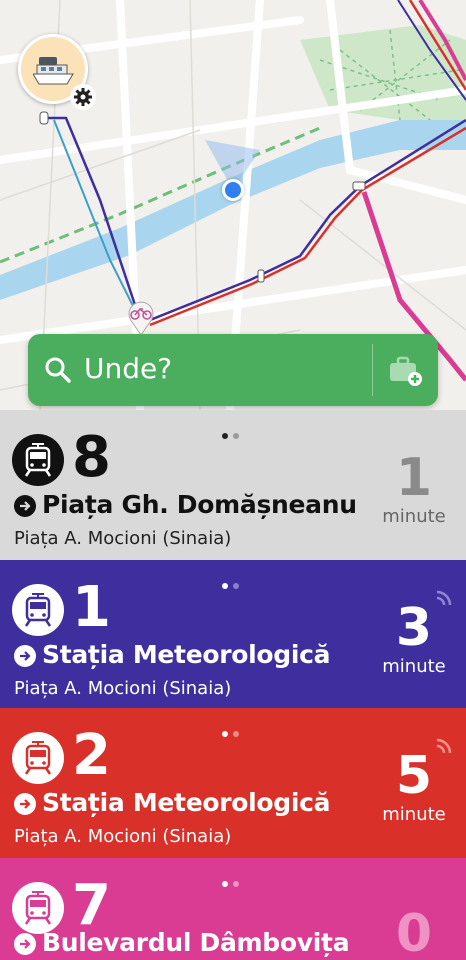  Describe the element at coordinates (406, 371) in the screenshot. I see `briefcase-add-icon` at that location.